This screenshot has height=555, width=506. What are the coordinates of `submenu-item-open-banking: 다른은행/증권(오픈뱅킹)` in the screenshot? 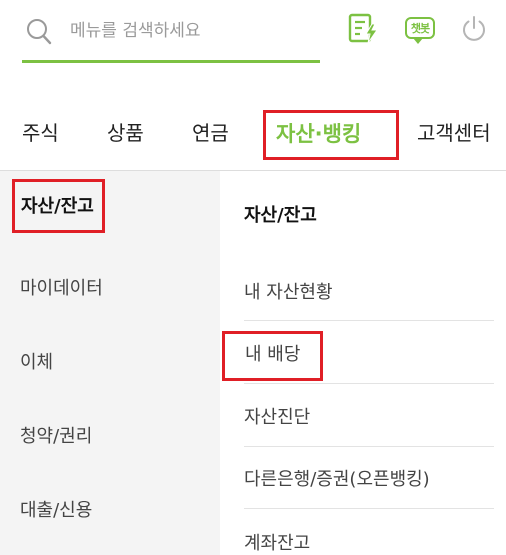 It's located at (369, 478).